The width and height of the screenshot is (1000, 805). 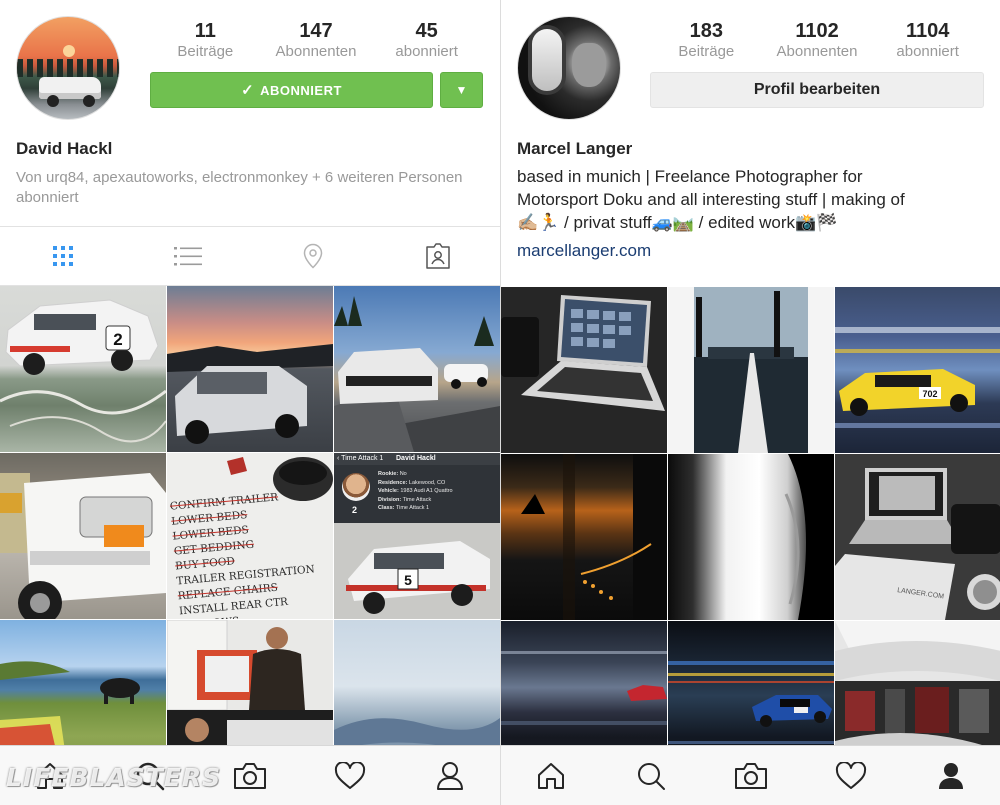 I want to click on entry-header-name: David Hackl, so click(x=416, y=458).